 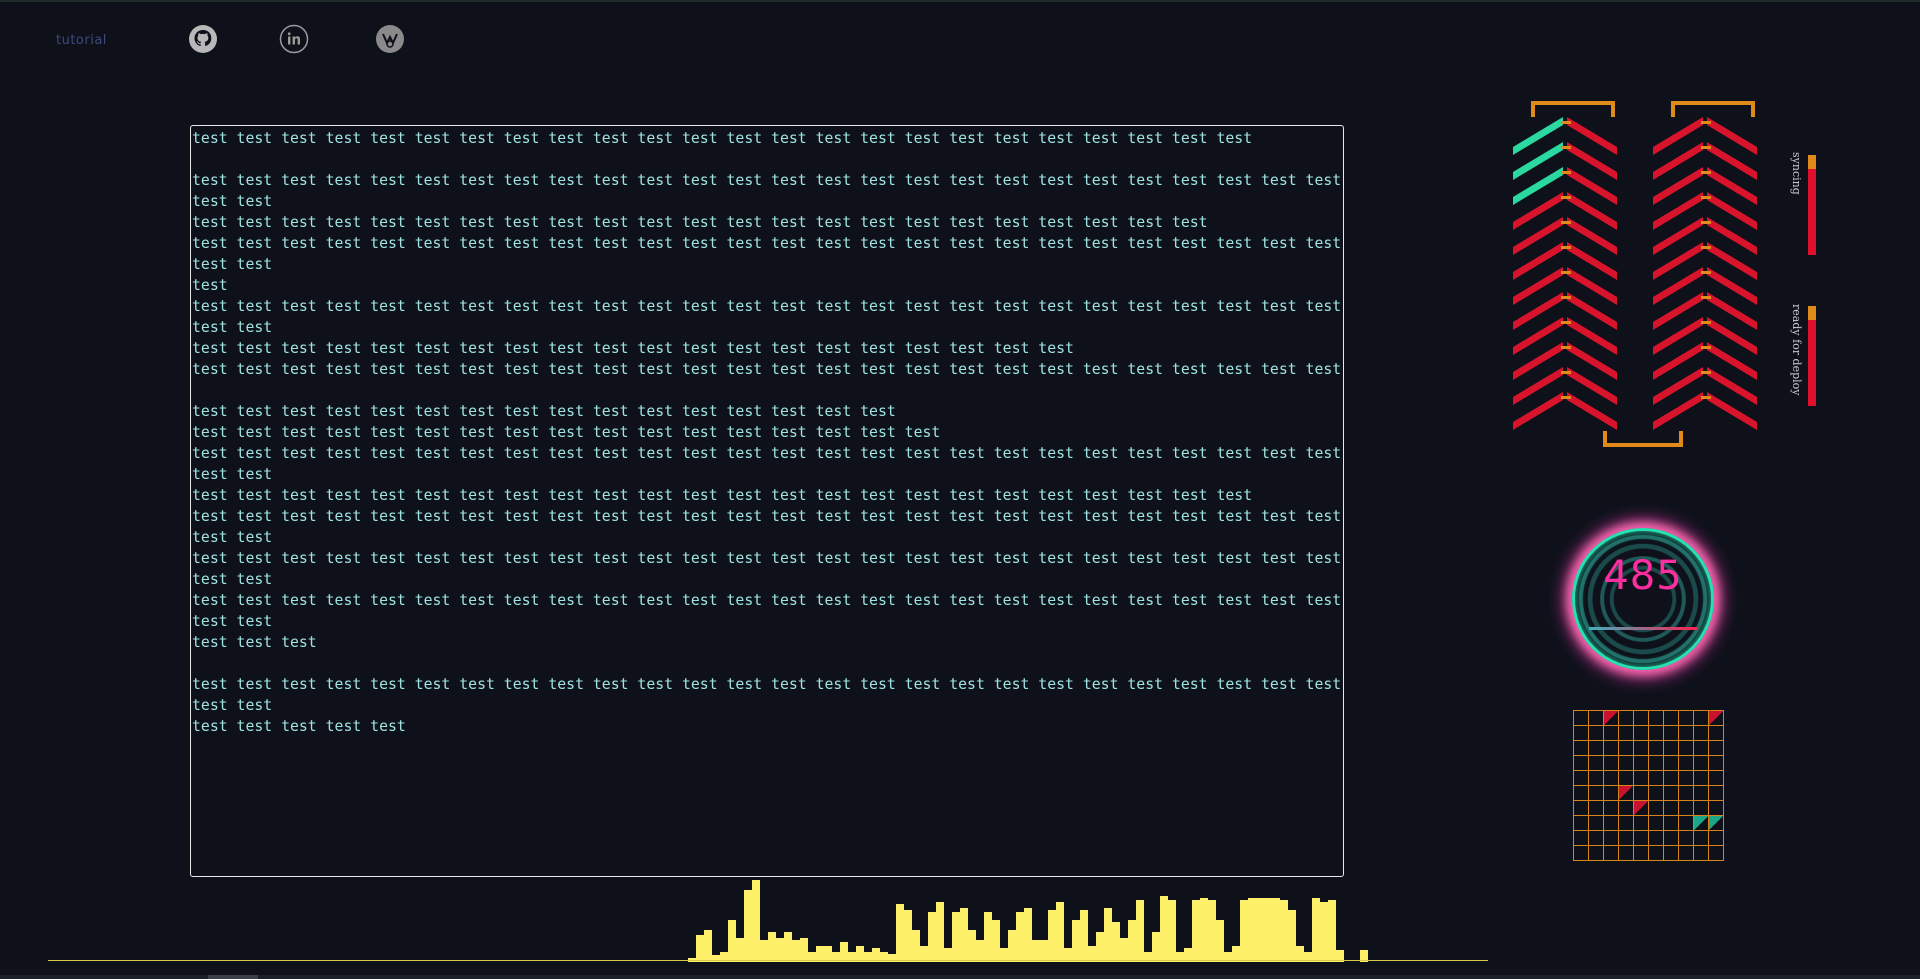 What do you see at coordinates (294, 39) in the screenshot?
I see `linkedin-icon` at bounding box center [294, 39].